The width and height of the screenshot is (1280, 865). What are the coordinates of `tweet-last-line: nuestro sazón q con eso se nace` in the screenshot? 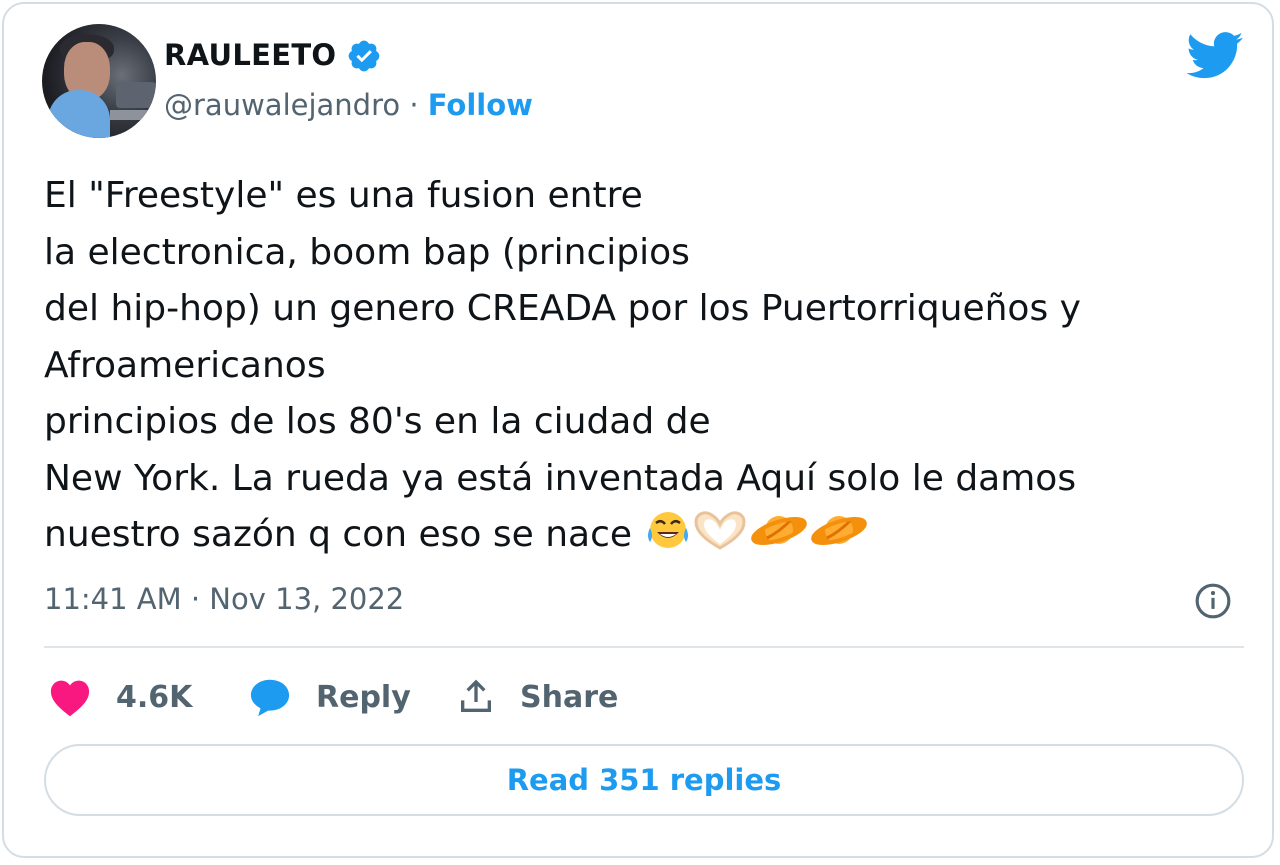 It's located at (651, 535).